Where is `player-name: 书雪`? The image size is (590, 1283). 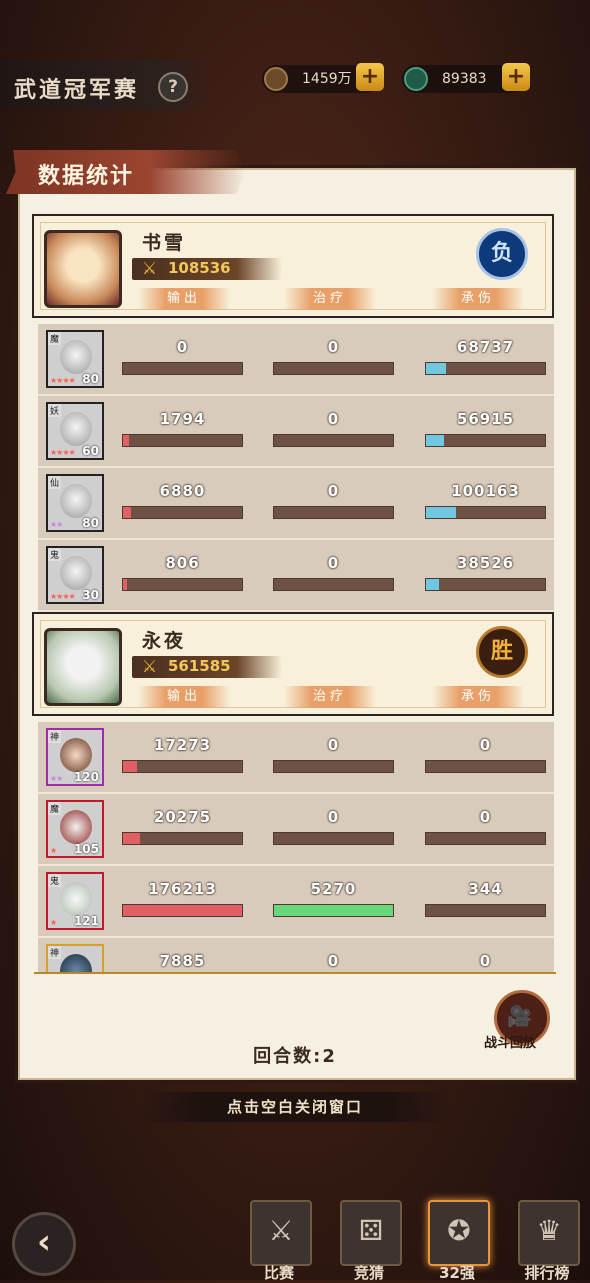
player-name: 书雪 is located at coordinates (164, 243).